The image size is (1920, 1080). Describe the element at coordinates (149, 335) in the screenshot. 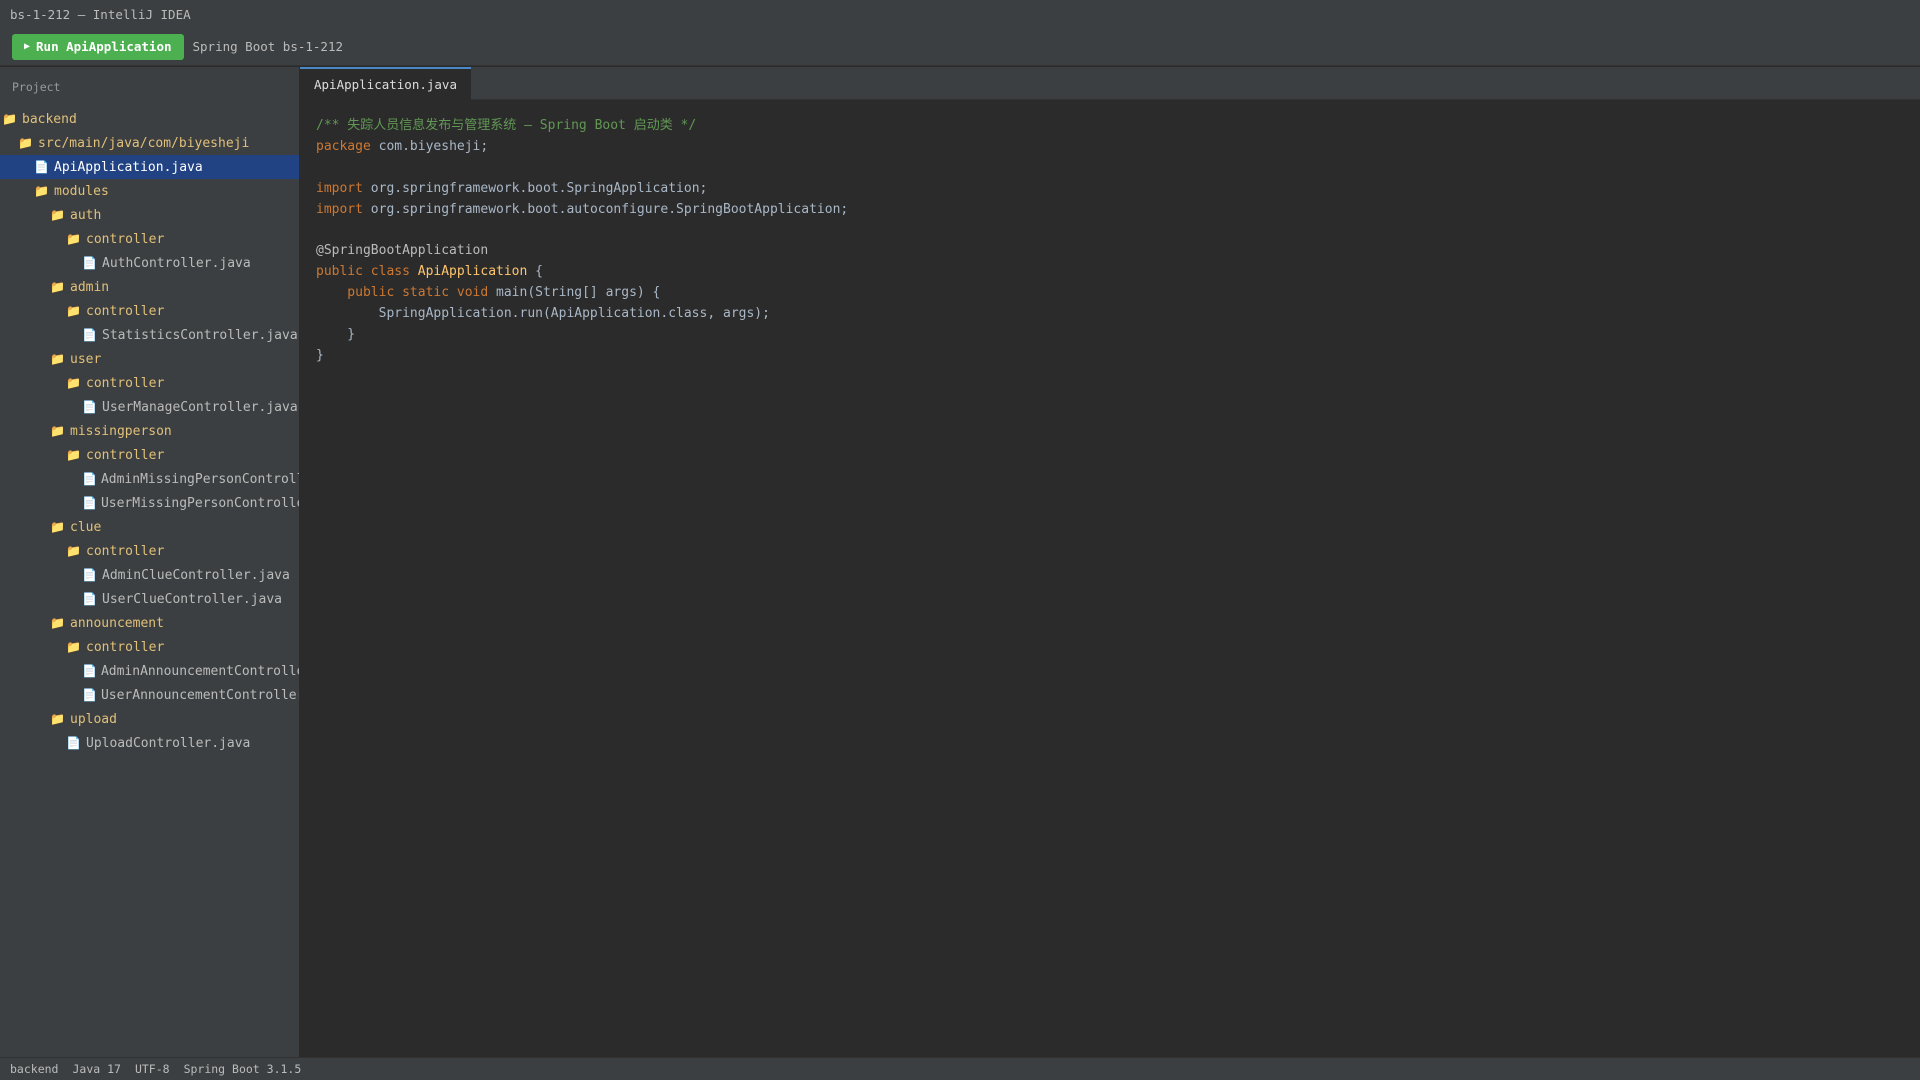

I see `tree-file: 📄 StatisticsController.java` at that location.